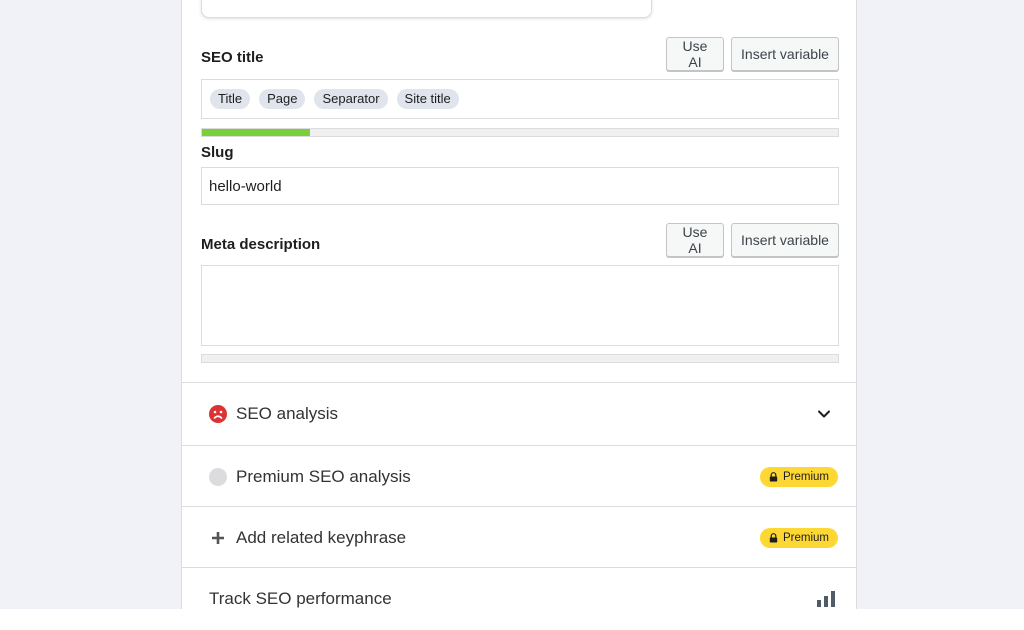 Image resolution: width=1024 pixels, height=630 pixels. What do you see at coordinates (351, 99) in the screenshot?
I see `variable-pill-separator: Separator` at bounding box center [351, 99].